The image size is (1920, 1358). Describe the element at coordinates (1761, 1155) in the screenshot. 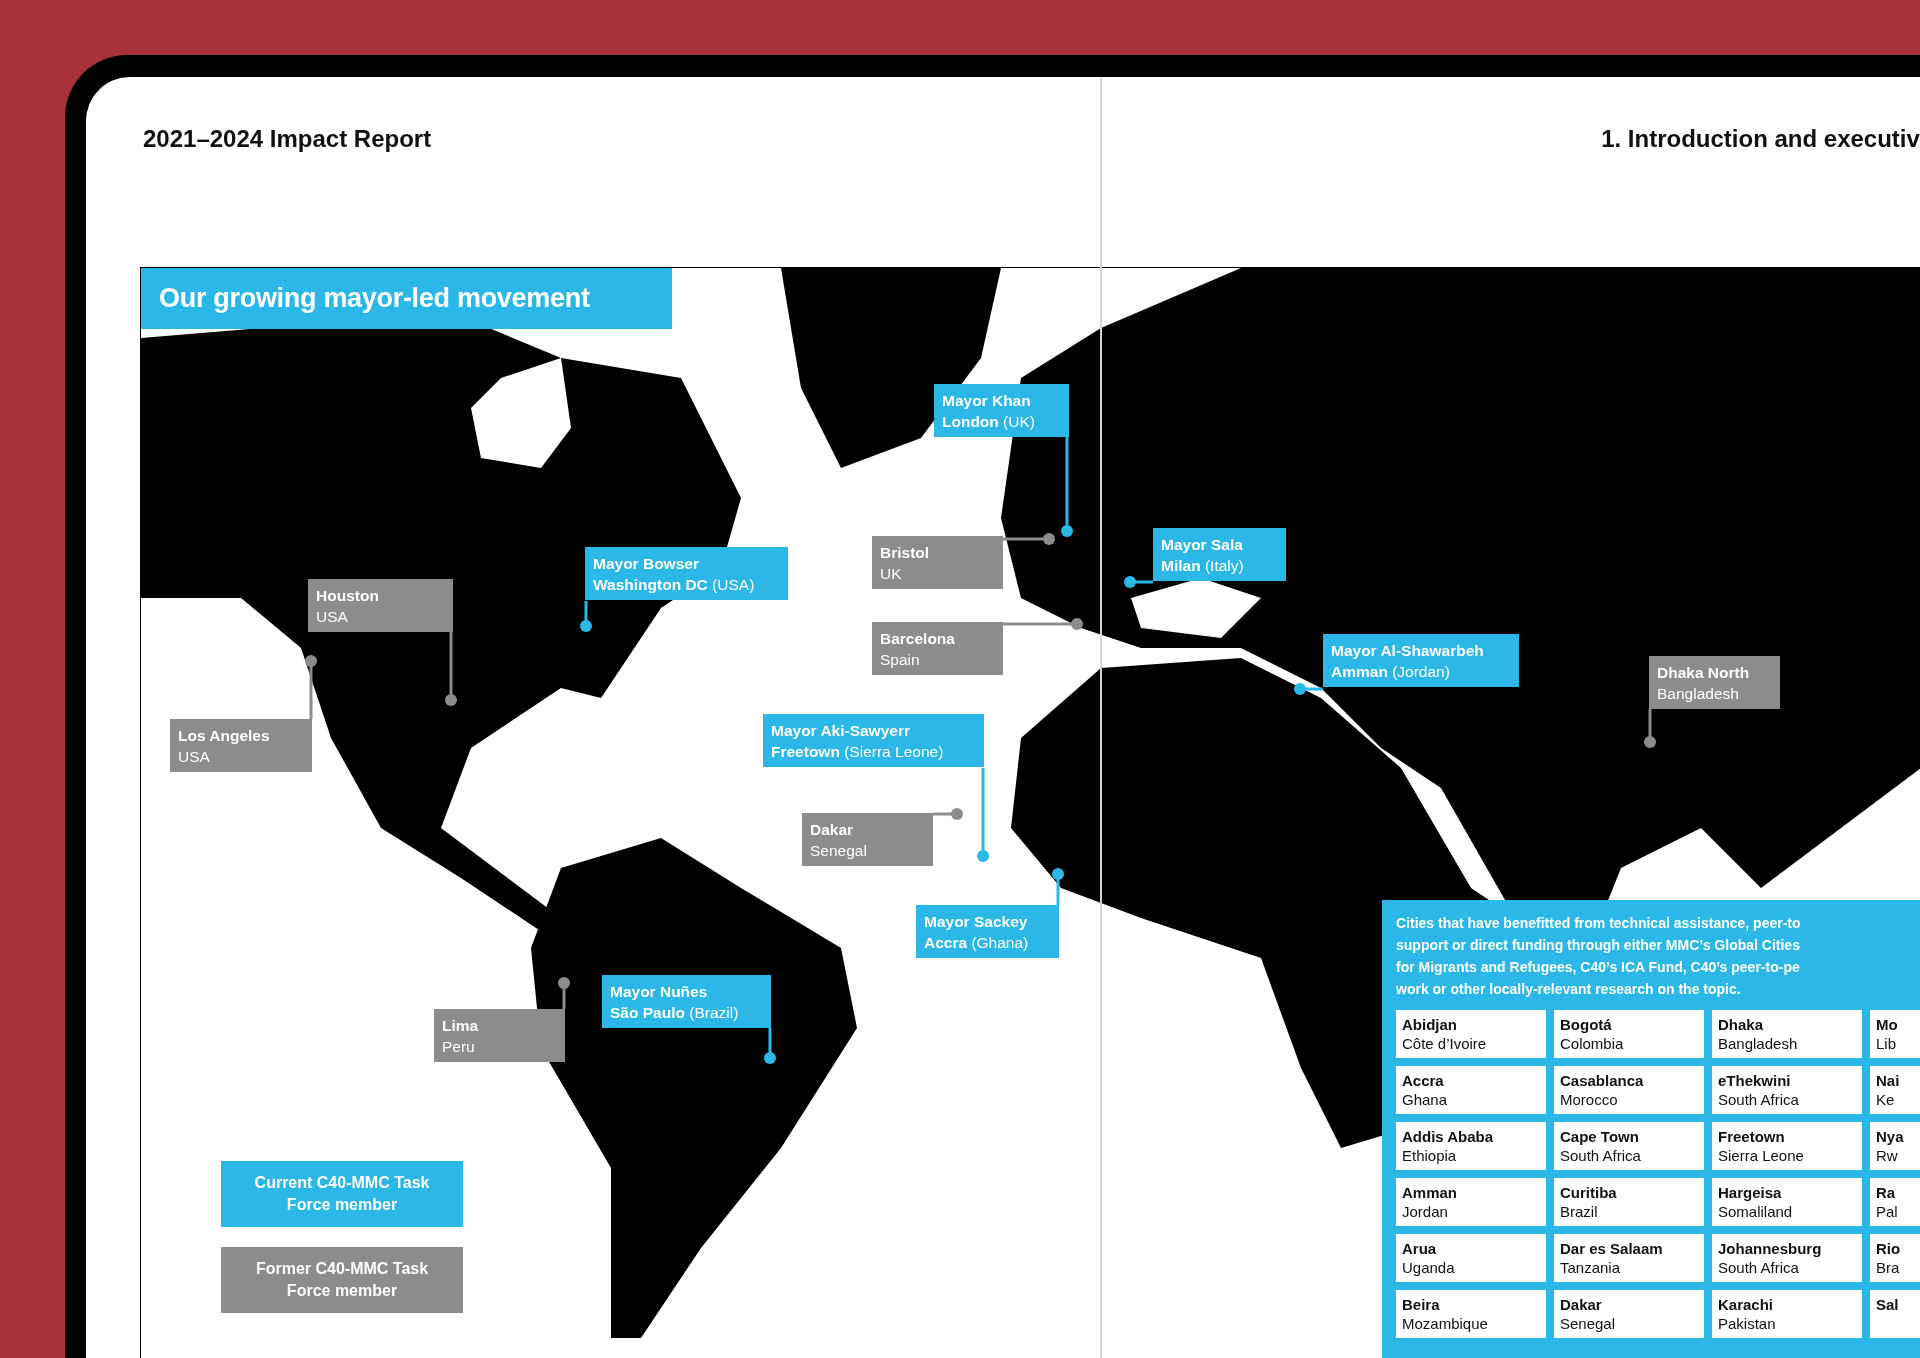

I see `country-name: Sierra Leone` at that location.